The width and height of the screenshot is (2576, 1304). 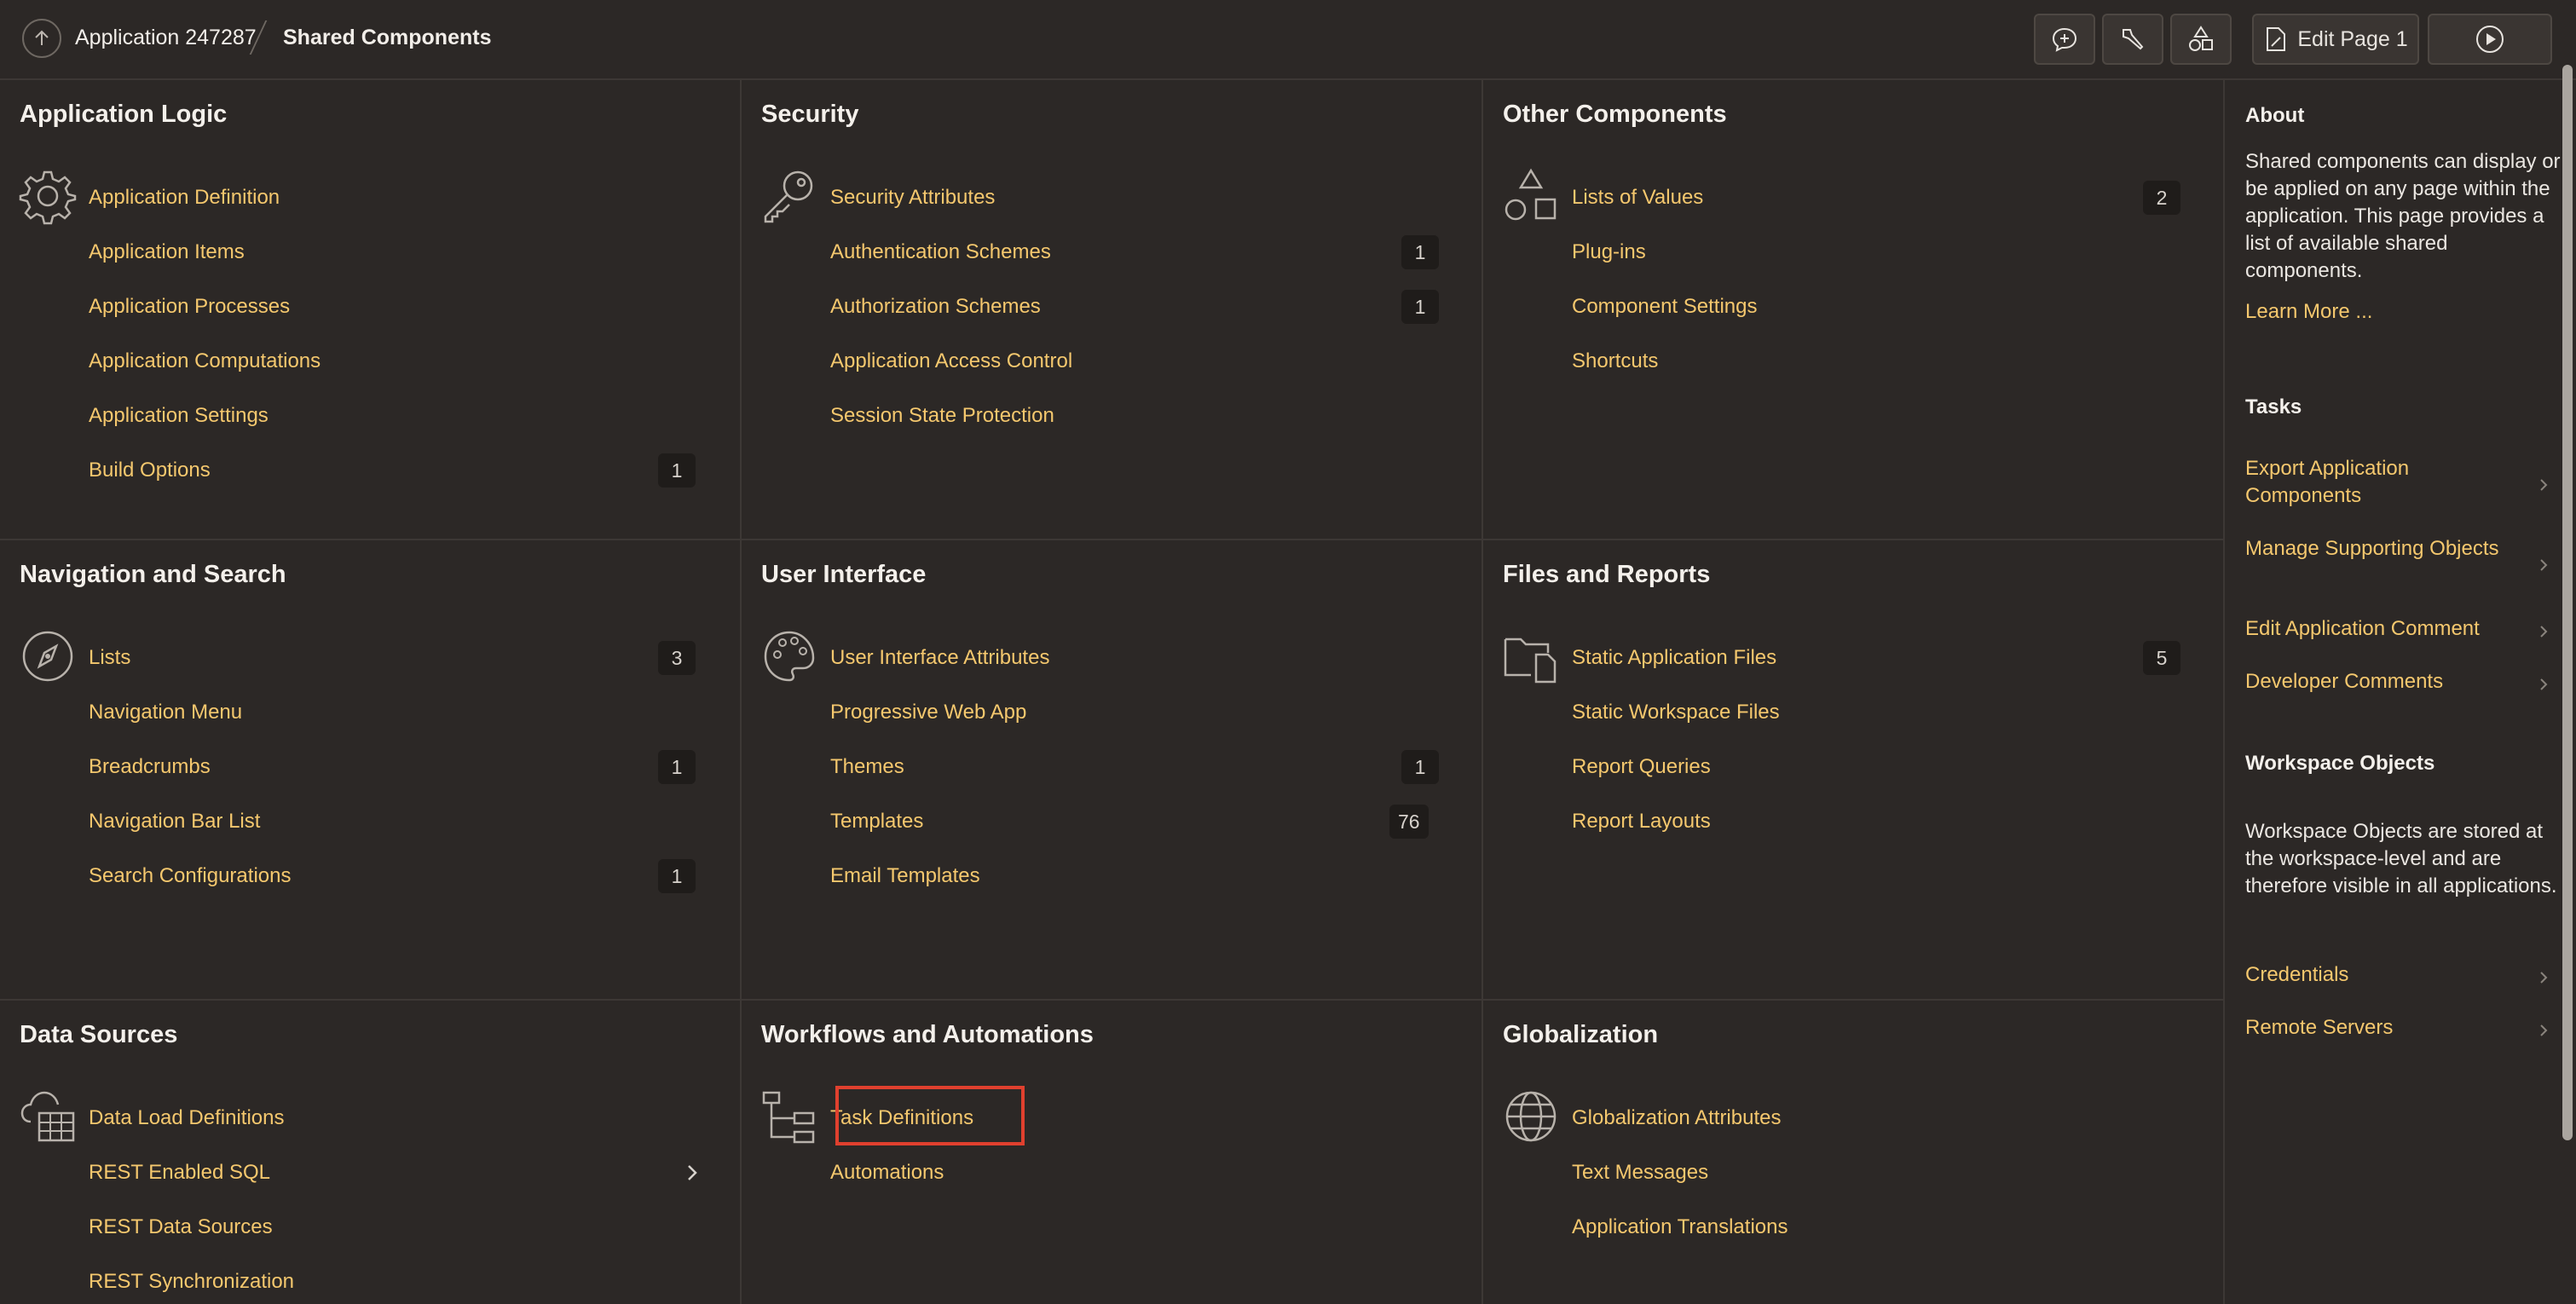 I want to click on link-session-state-protection: Session State Protection, so click(x=942, y=416).